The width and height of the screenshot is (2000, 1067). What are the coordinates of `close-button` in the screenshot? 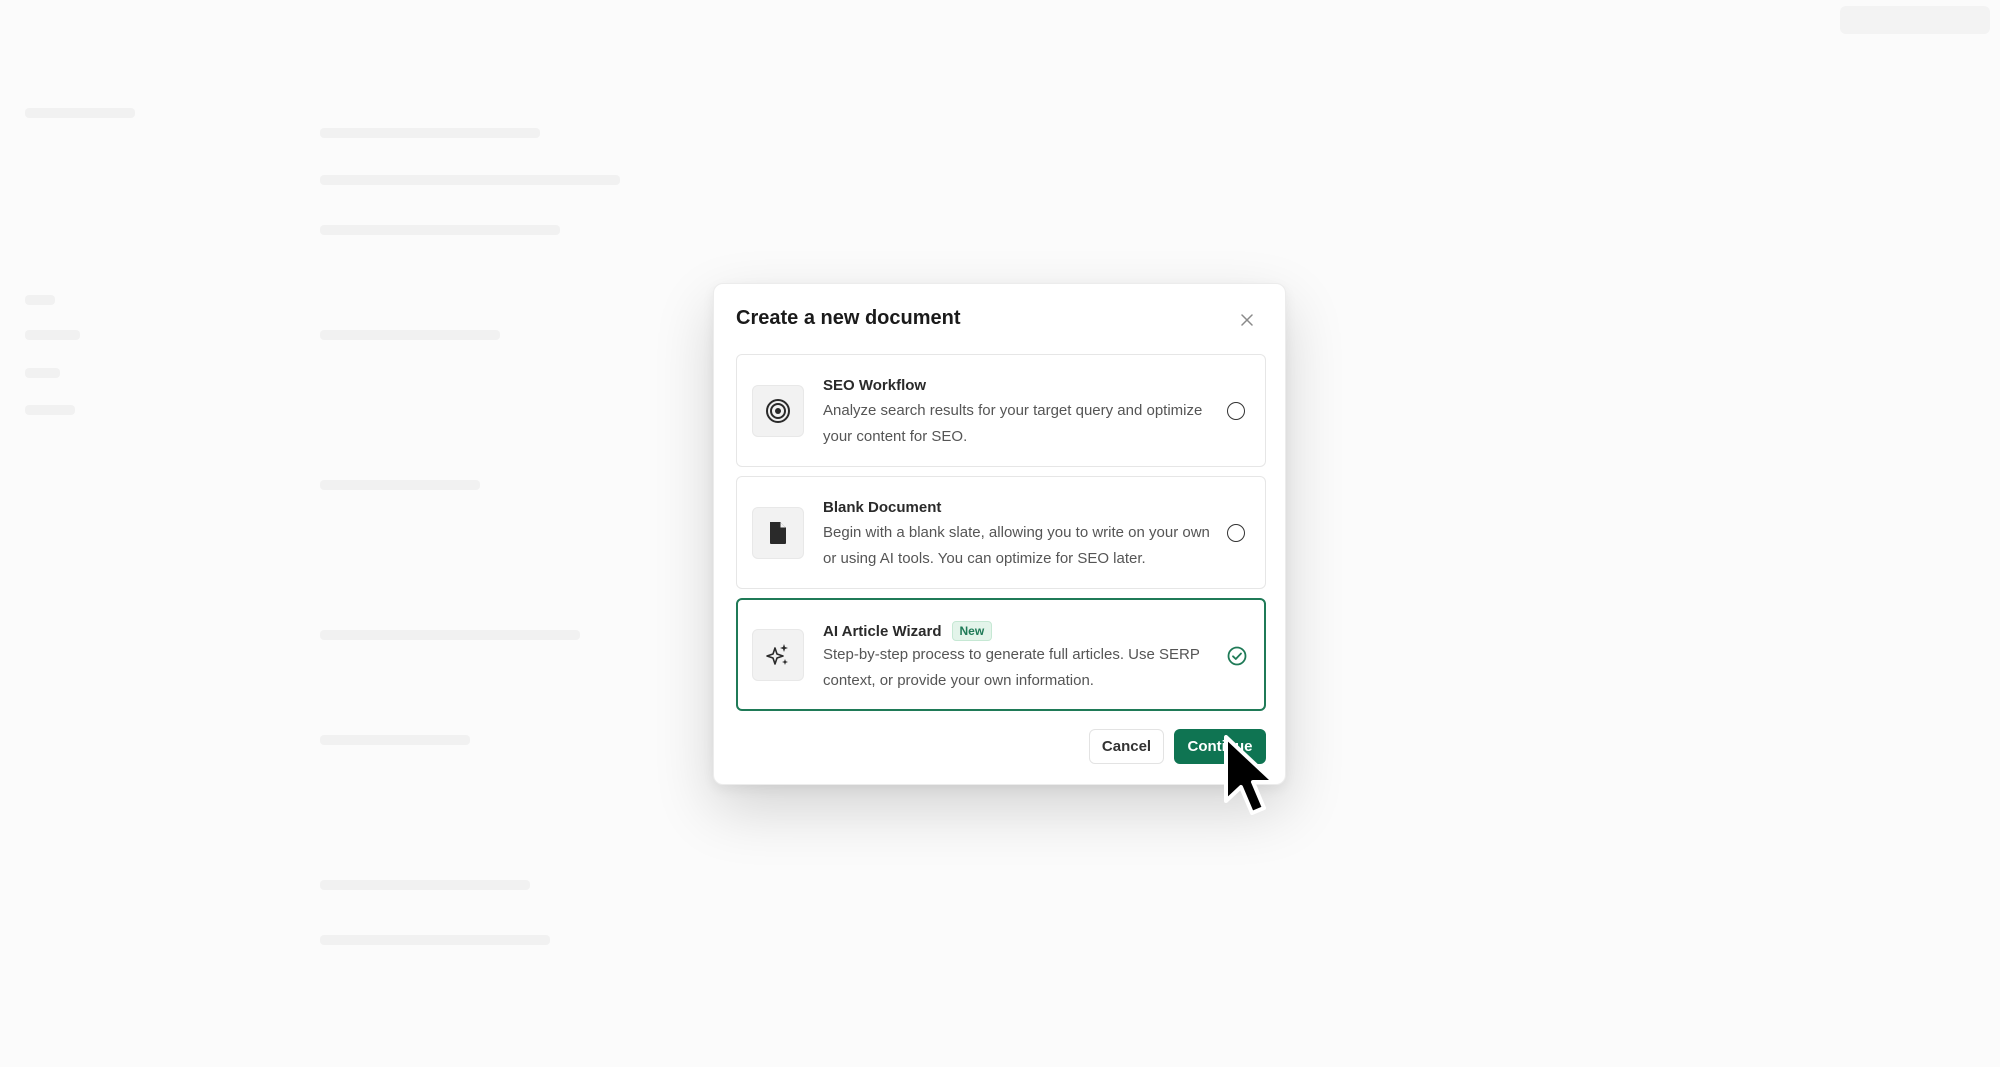 It's located at (1247, 320).